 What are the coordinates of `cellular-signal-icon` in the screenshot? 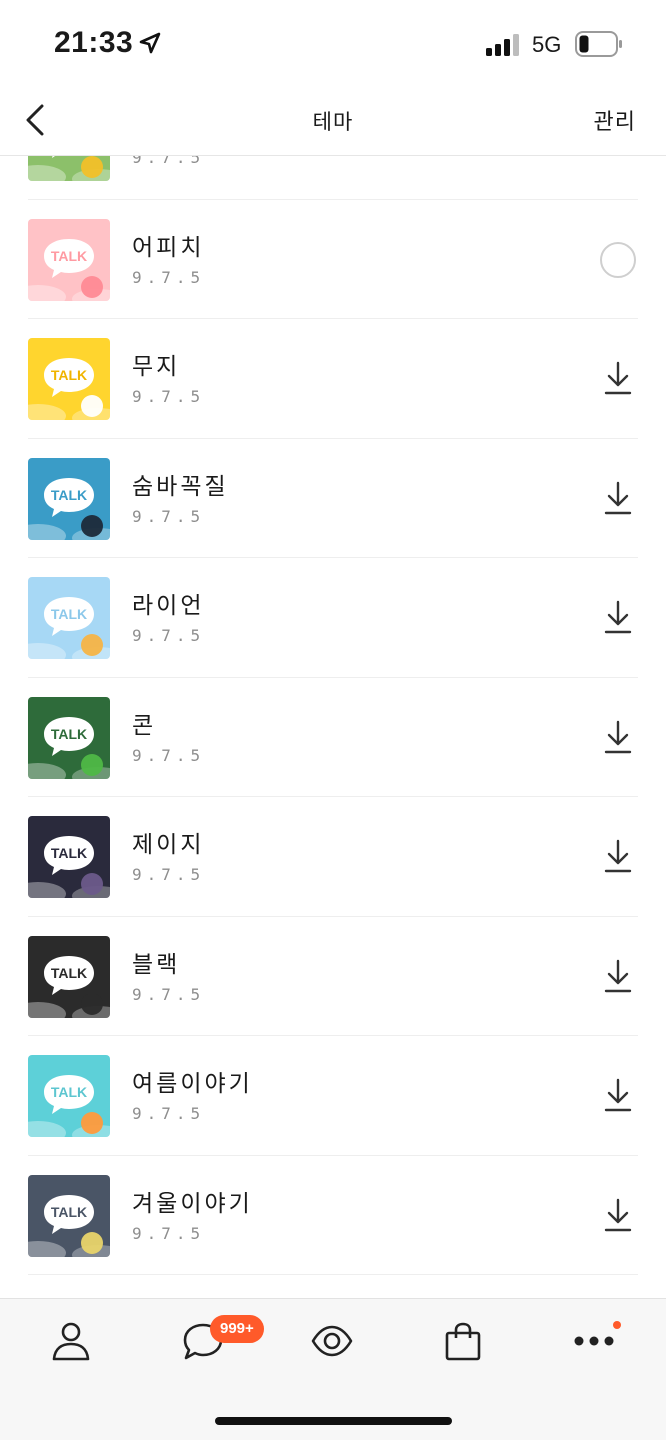 It's located at (502, 45).